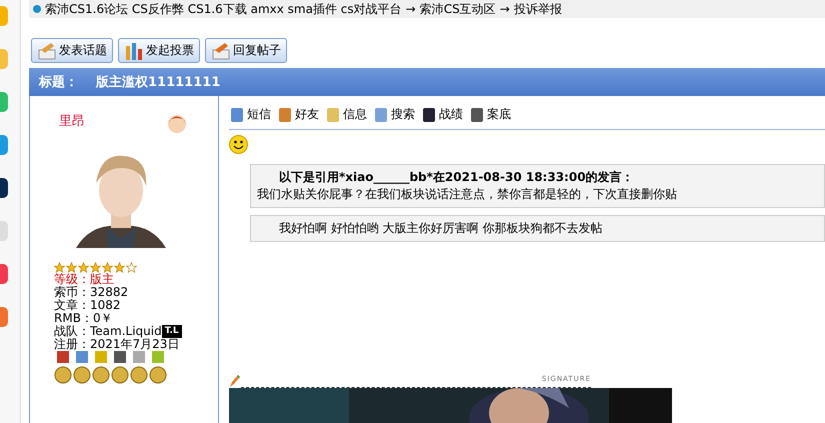 The width and height of the screenshot is (825, 423). Describe the element at coordinates (177, 123) in the screenshot. I see `avatar-icon` at that location.